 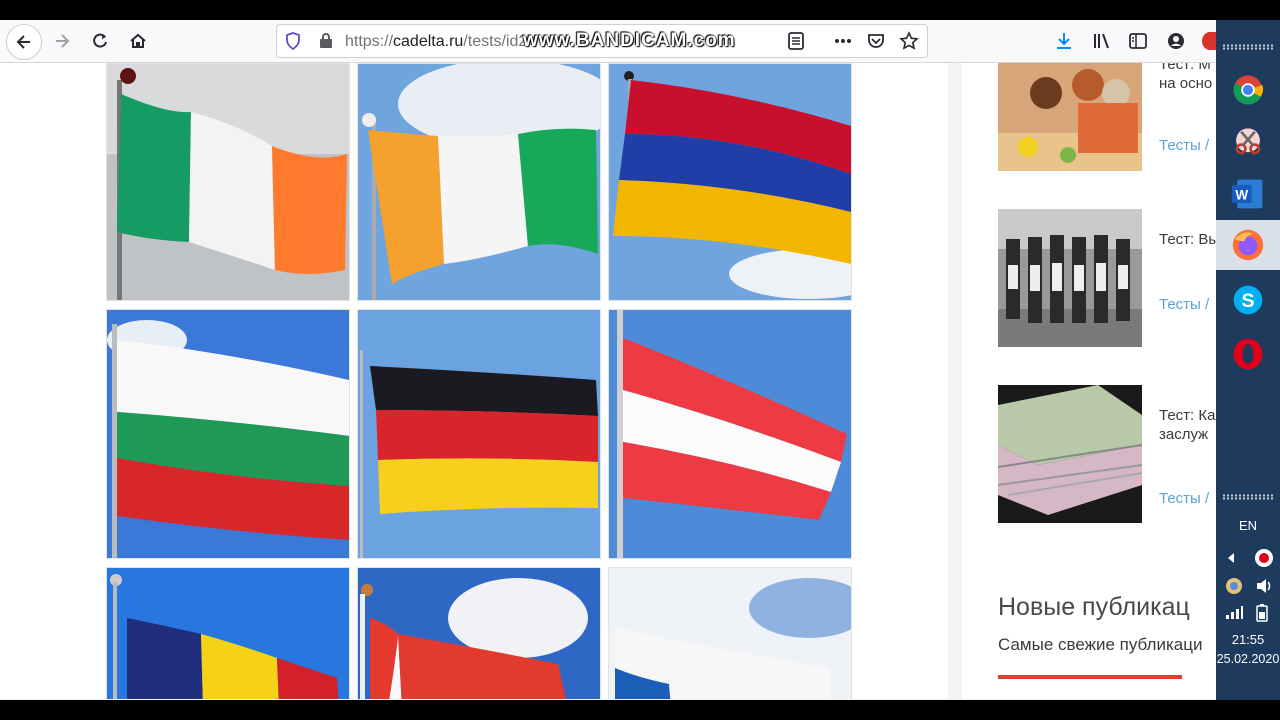 What do you see at coordinates (1248, 245) in the screenshot?
I see `firefox-icon` at bounding box center [1248, 245].